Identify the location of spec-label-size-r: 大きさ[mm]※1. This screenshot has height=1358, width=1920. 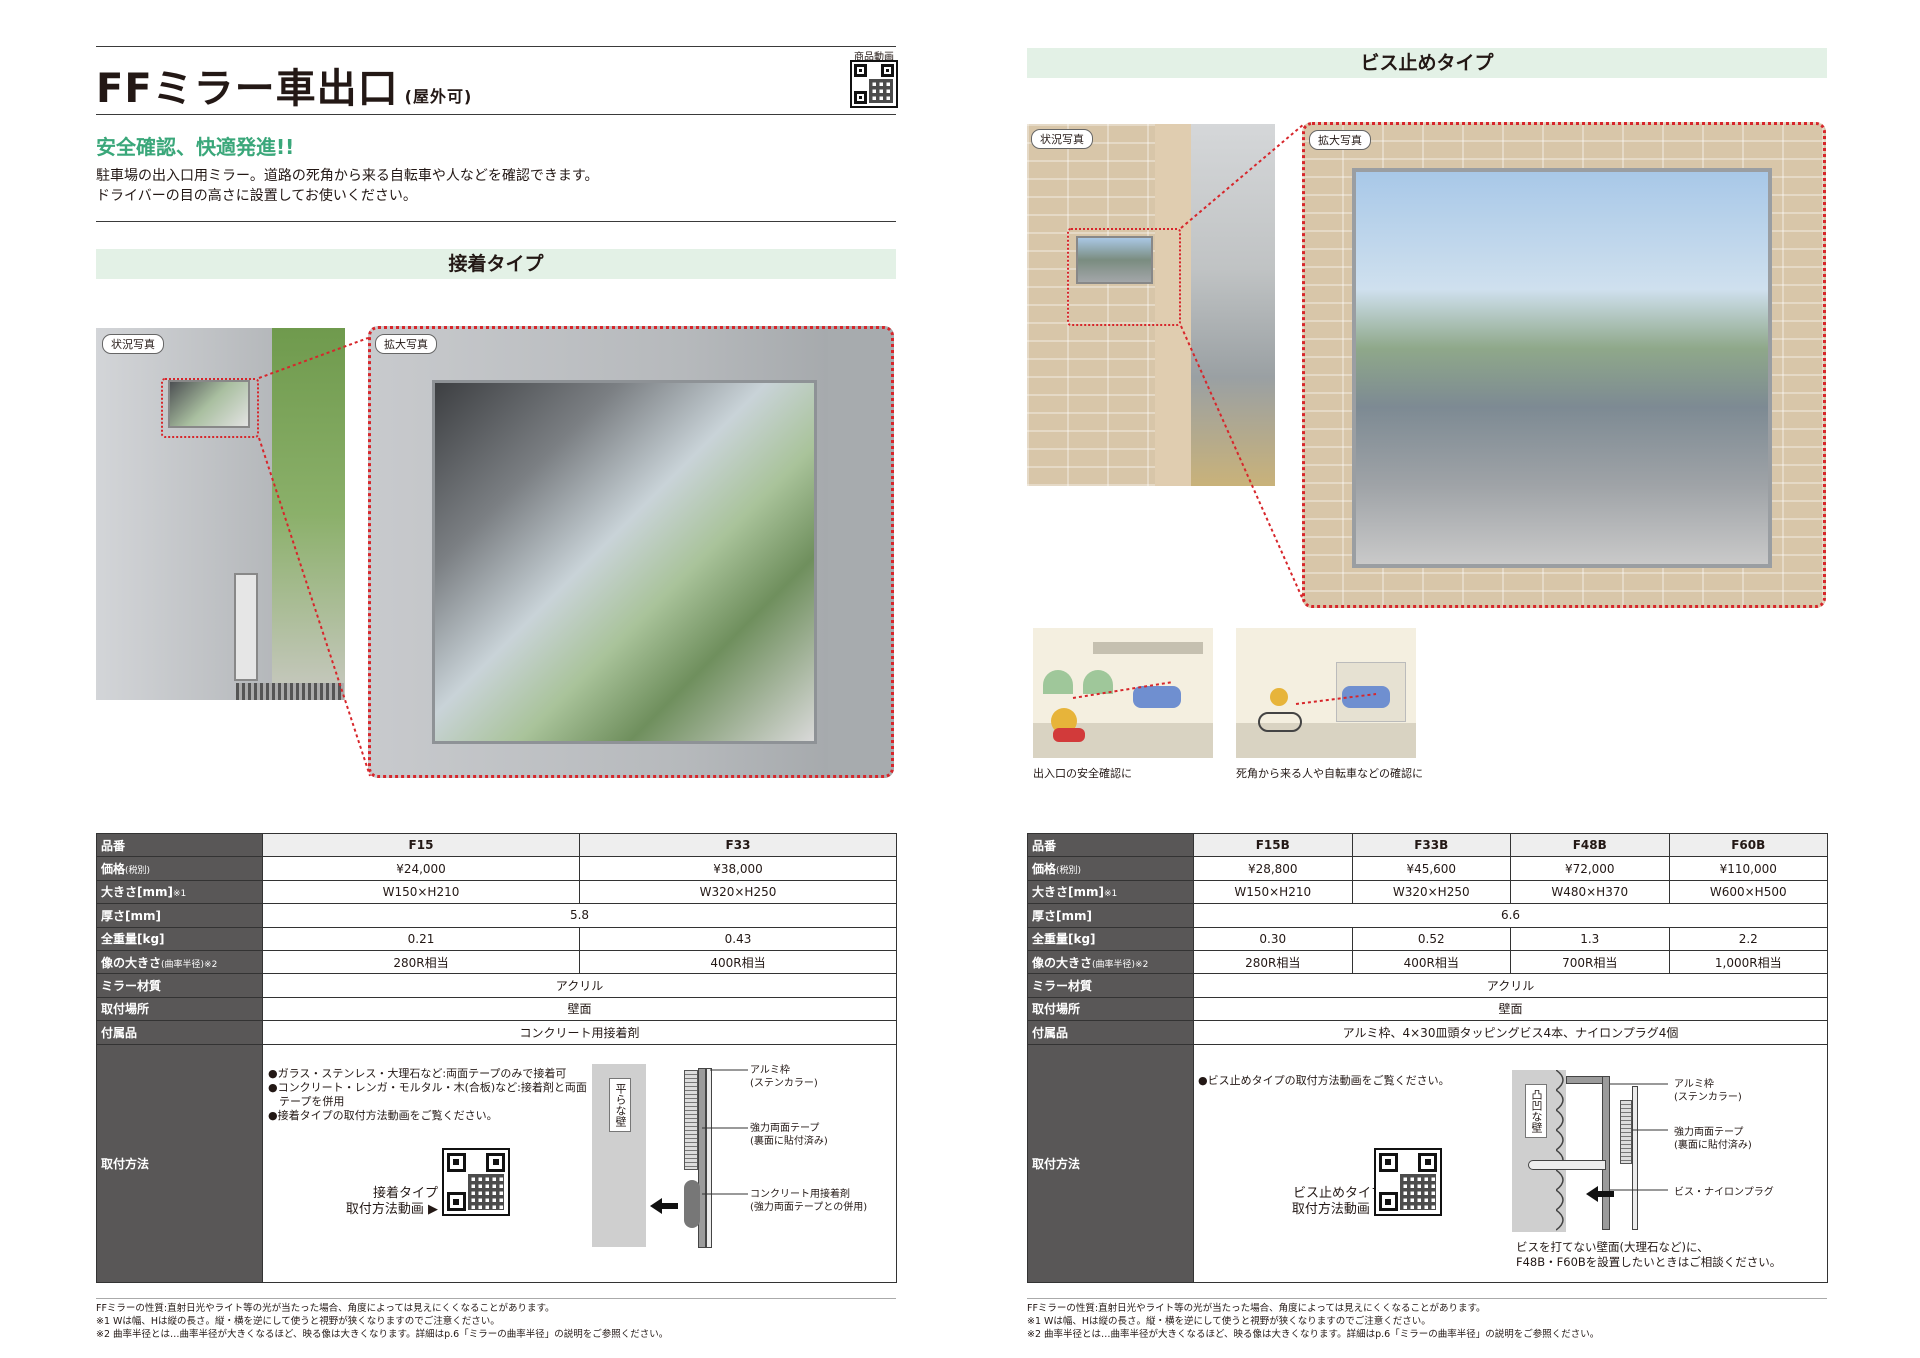
(1110, 892).